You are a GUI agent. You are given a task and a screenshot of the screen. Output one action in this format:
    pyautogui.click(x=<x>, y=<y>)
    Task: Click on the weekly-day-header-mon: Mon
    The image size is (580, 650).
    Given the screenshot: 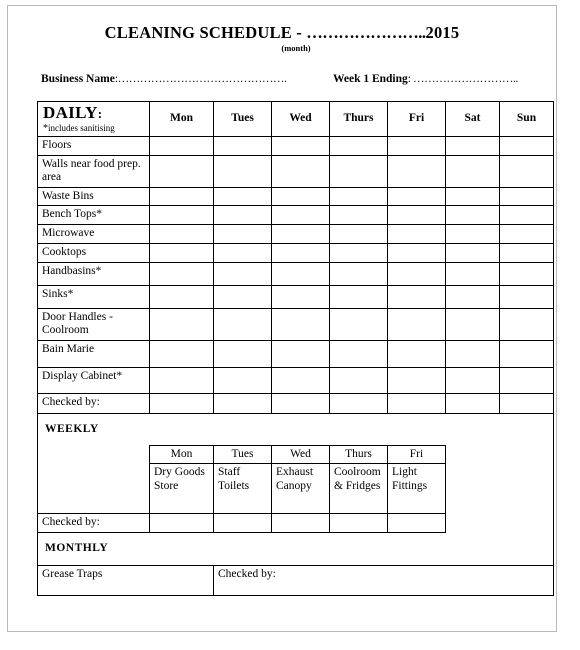 What is the action you would take?
    pyautogui.click(x=181, y=455)
    